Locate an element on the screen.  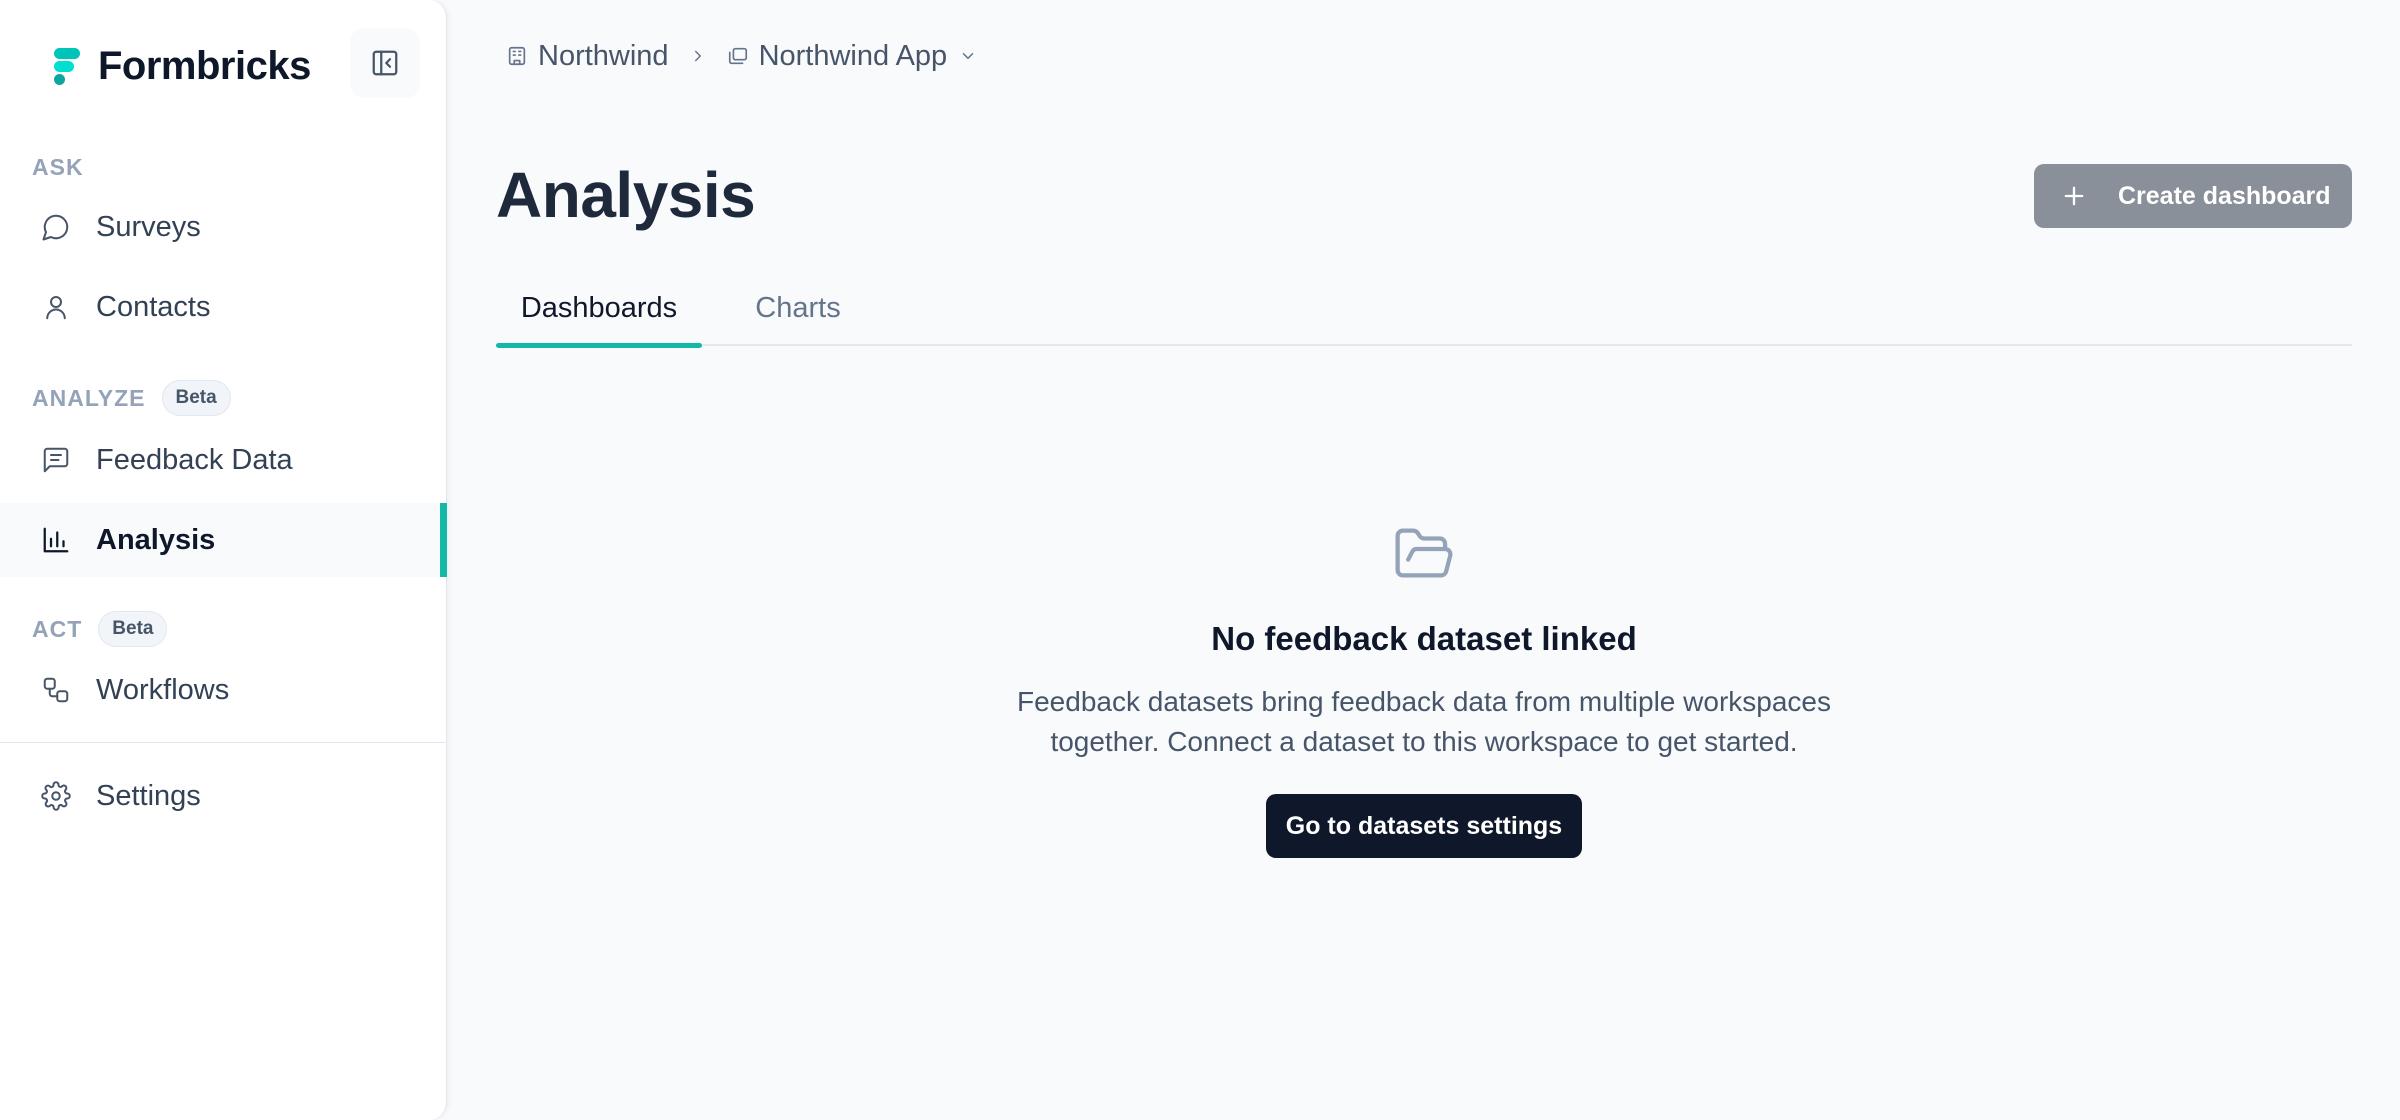
section-analyze: ANALYZE Beta is located at coordinates (131, 398).